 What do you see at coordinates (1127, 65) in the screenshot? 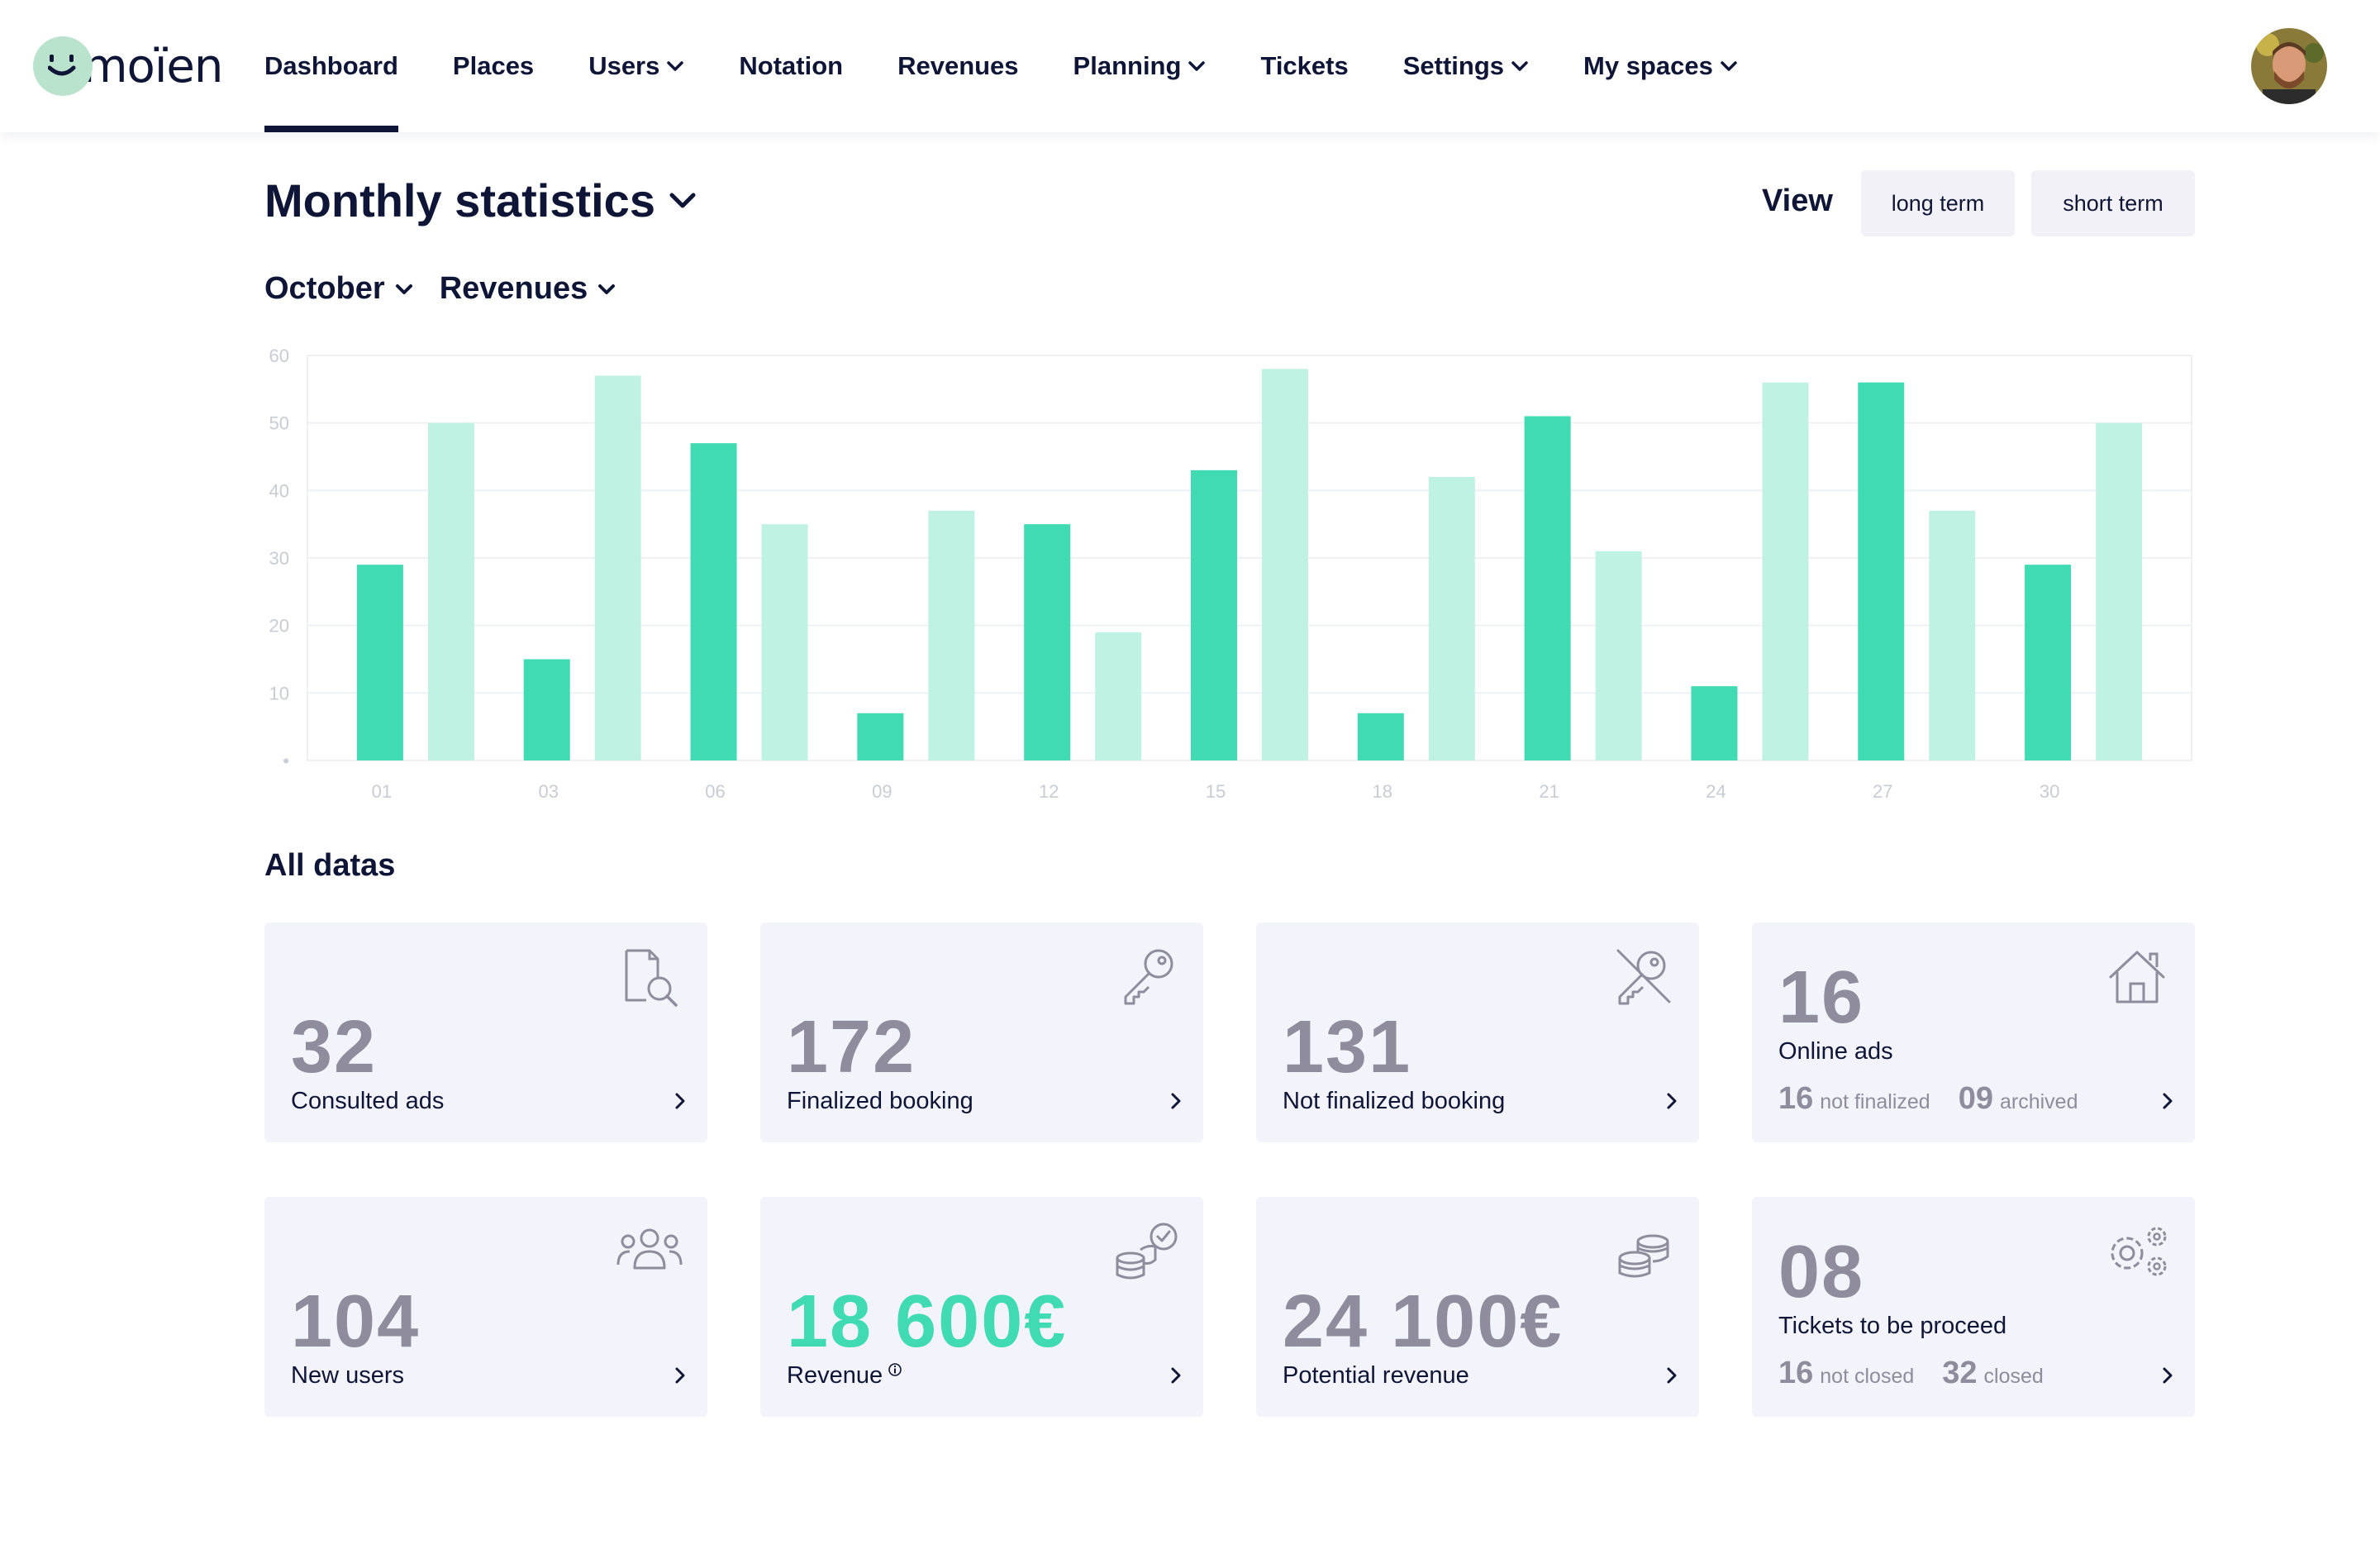
I see `nav-item-label: Planning` at bounding box center [1127, 65].